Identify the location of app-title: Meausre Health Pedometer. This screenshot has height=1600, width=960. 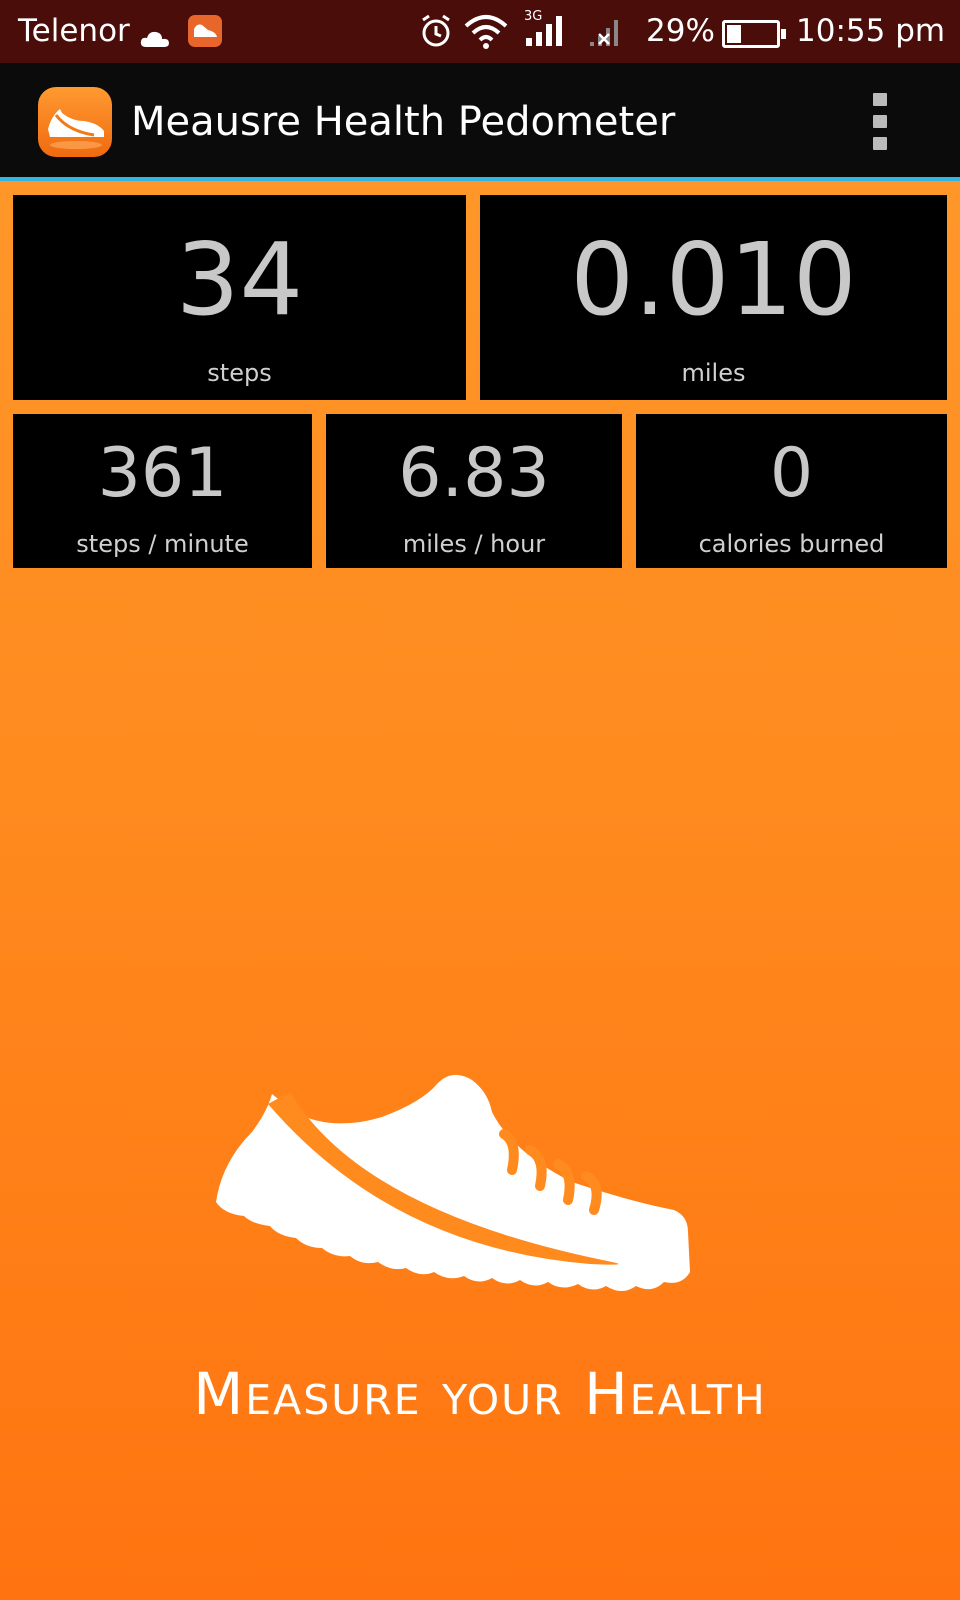
(403, 122).